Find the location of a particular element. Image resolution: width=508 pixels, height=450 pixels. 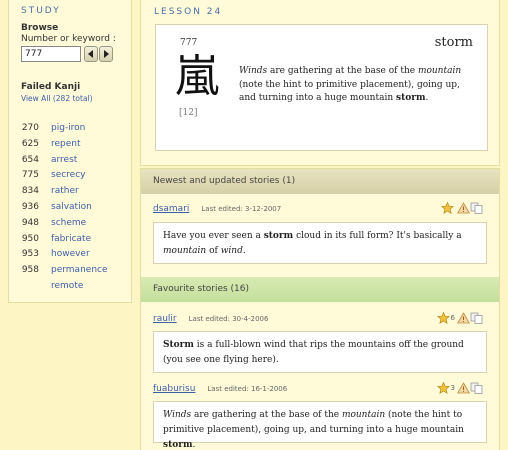

failed-kanji-link: scheme is located at coordinates (68, 224).